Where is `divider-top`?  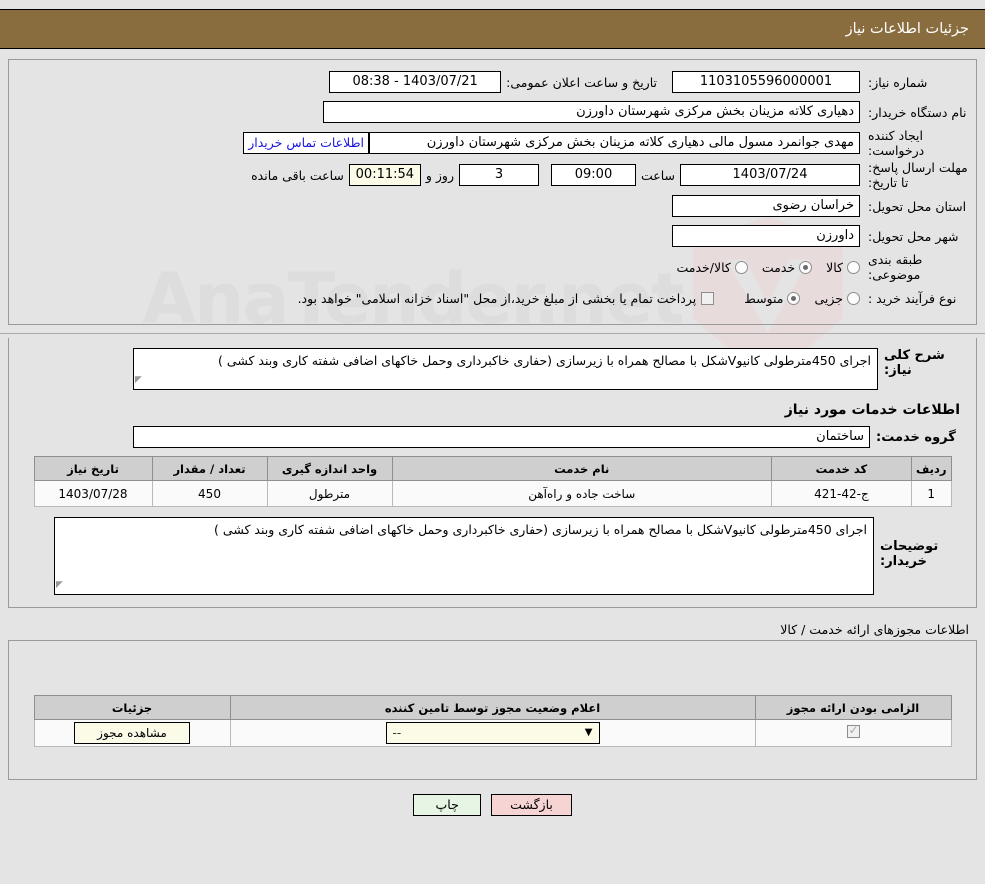
divider-top is located at coordinates (492, 333).